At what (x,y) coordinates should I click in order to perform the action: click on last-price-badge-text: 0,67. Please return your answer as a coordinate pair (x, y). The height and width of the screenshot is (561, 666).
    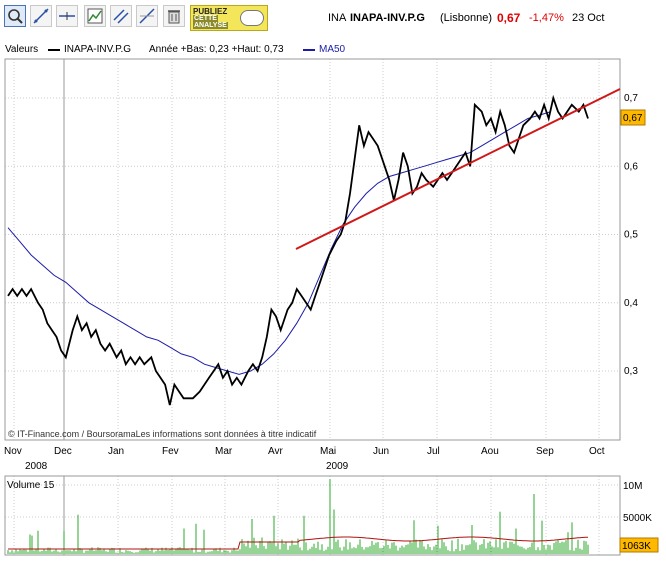
    Looking at the image, I should click on (633, 118).